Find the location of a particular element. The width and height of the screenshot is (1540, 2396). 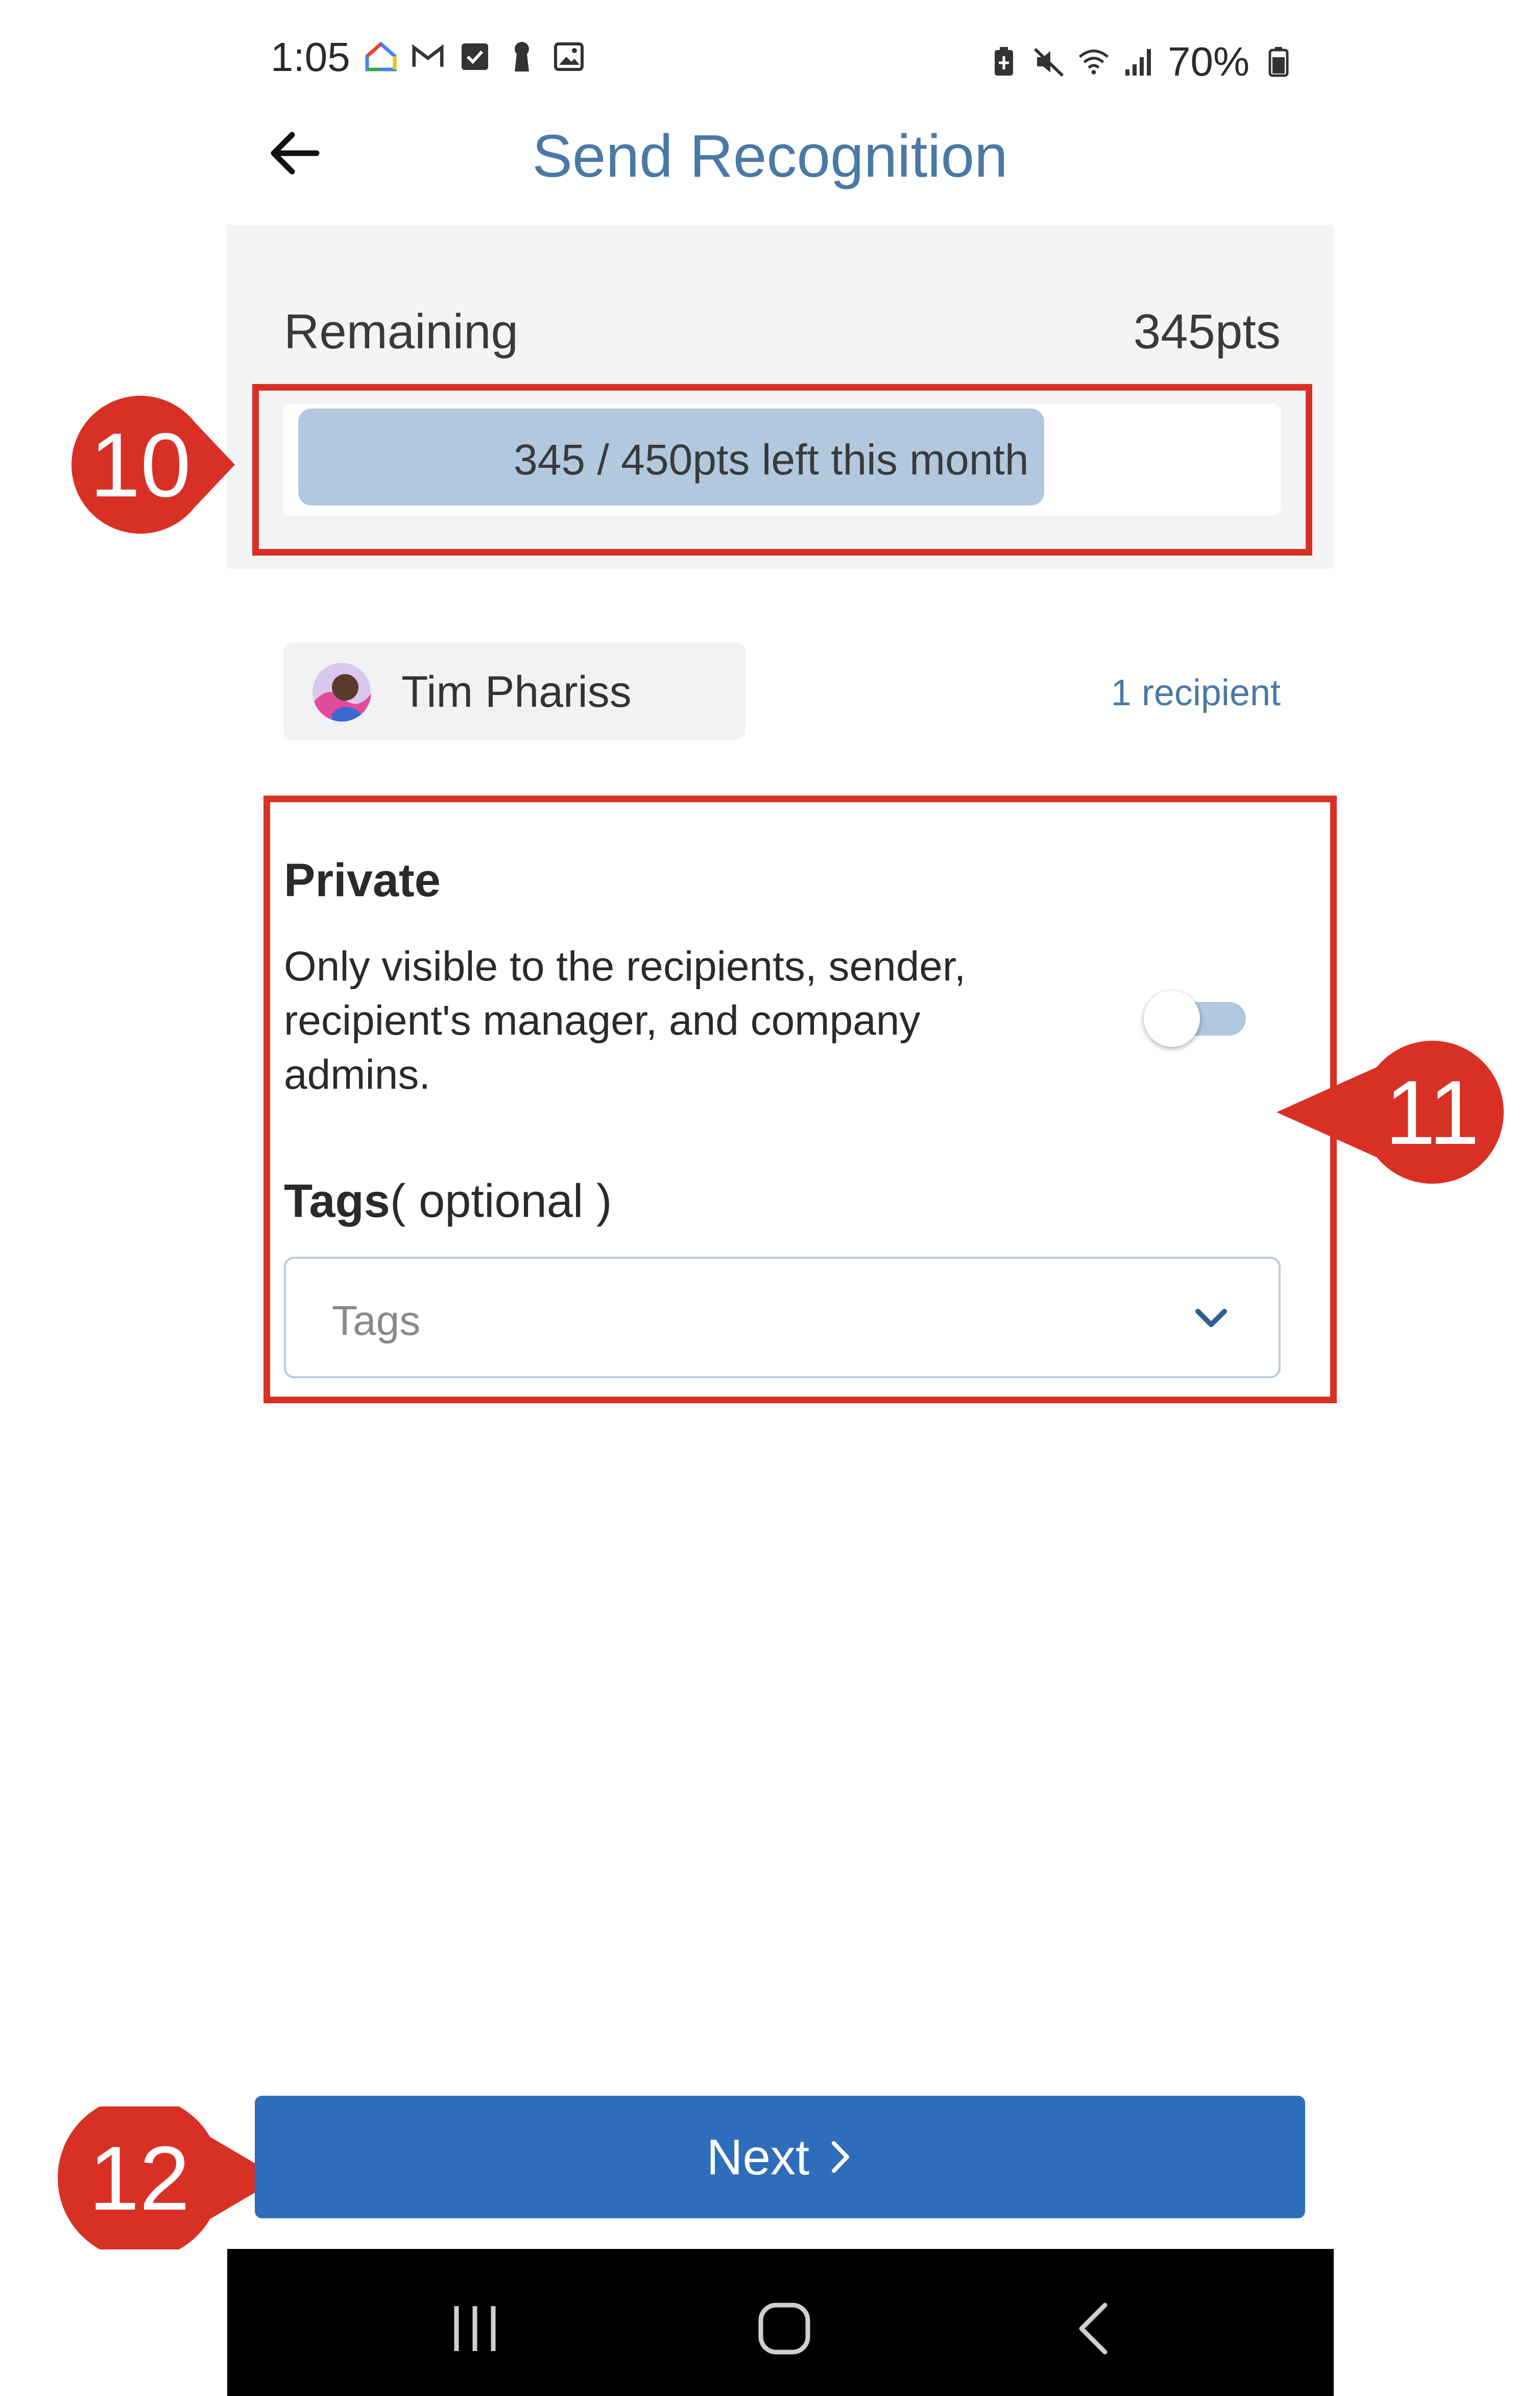

home-icon is located at coordinates (784, 2328).